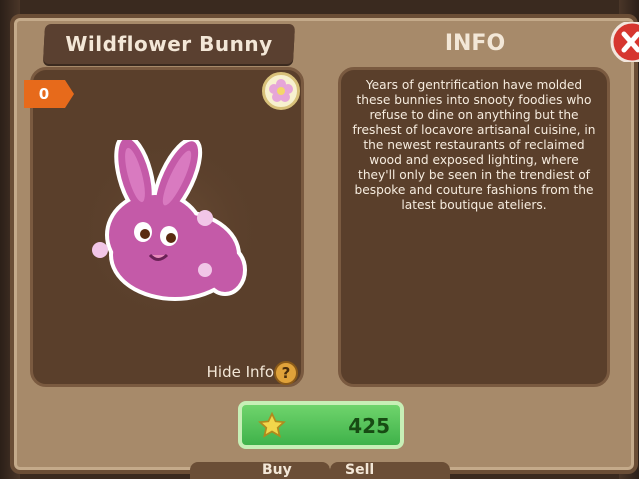 Image resolution: width=639 pixels, height=479 pixels. I want to click on buy-tab, so click(260, 470).